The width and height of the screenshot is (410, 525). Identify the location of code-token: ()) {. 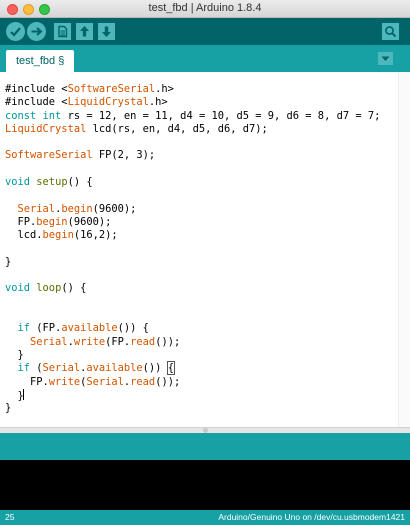
(133, 328).